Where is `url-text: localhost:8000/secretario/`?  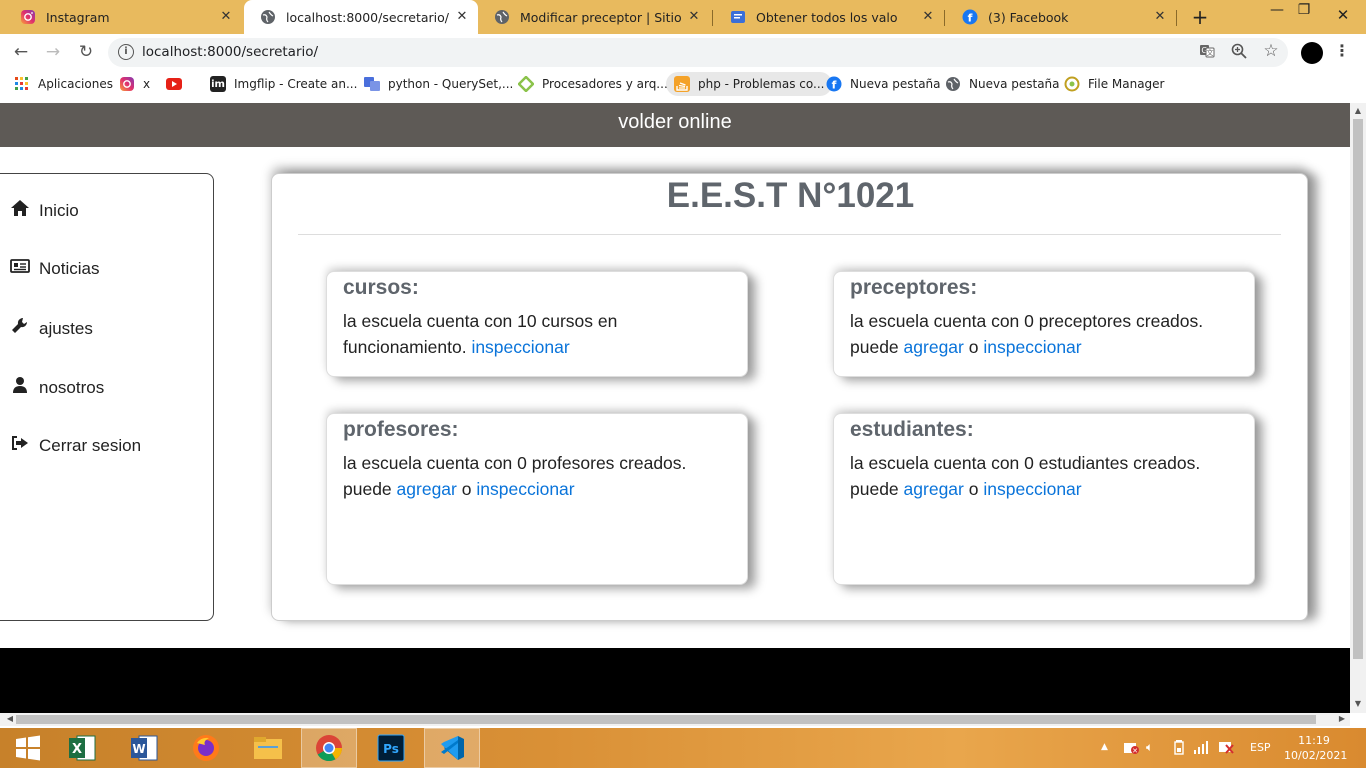
url-text: localhost:8000/secretario/ is located at coordinates (230, 52).